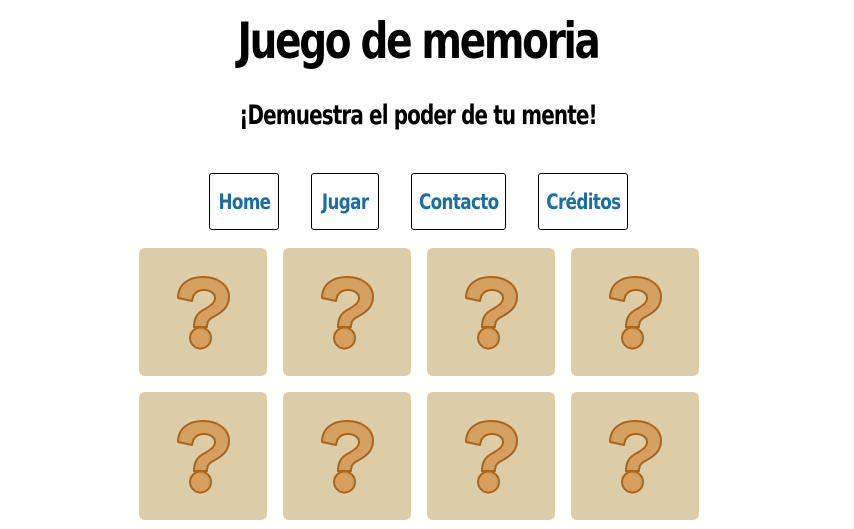 The height and width of the screenshot is (529, 854). I want to click on nav-jugar-button: Jugar, so click(345, 201).